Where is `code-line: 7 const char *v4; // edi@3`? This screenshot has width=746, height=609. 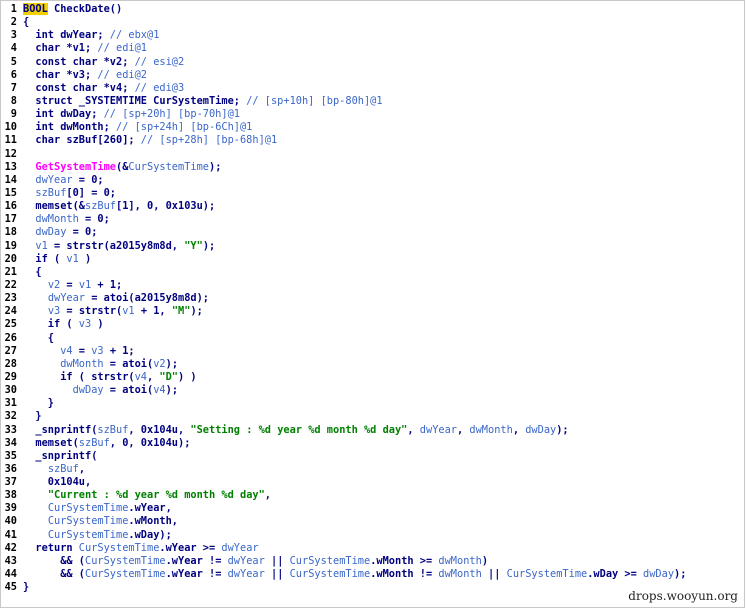
code-line: 7 const char *v4; // edi@3 is located at coordinates (372, 88).